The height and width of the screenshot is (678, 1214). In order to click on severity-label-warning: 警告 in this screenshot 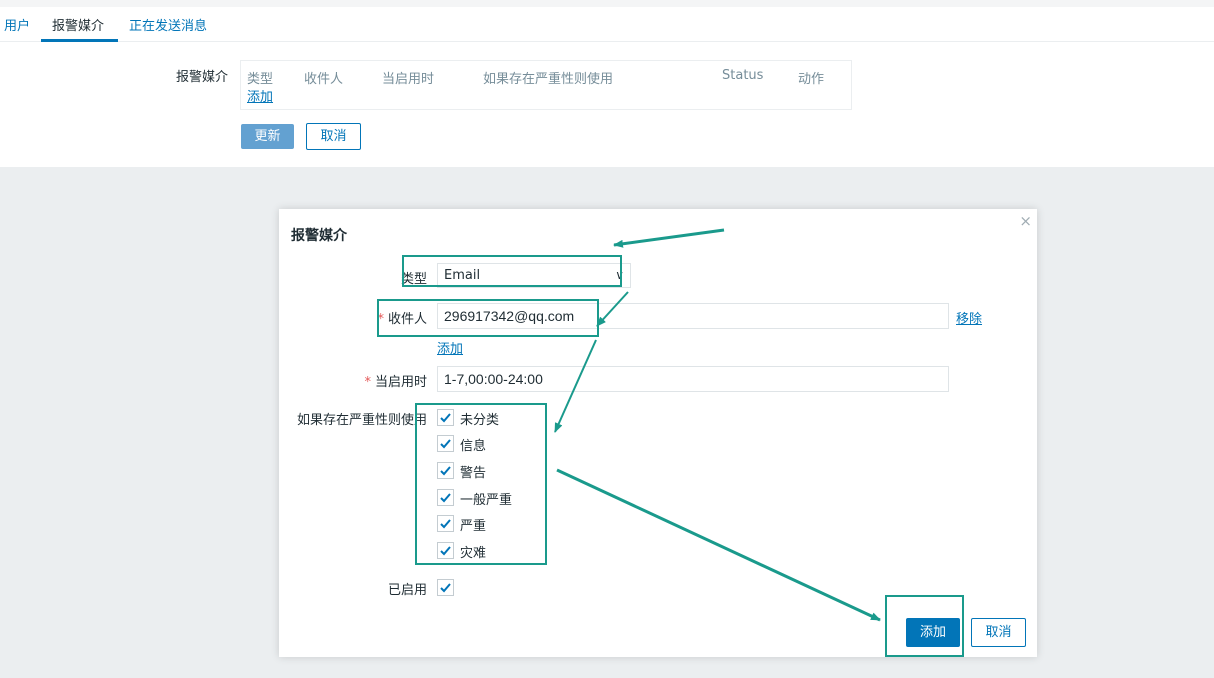, I will do `click(473, 473)`.